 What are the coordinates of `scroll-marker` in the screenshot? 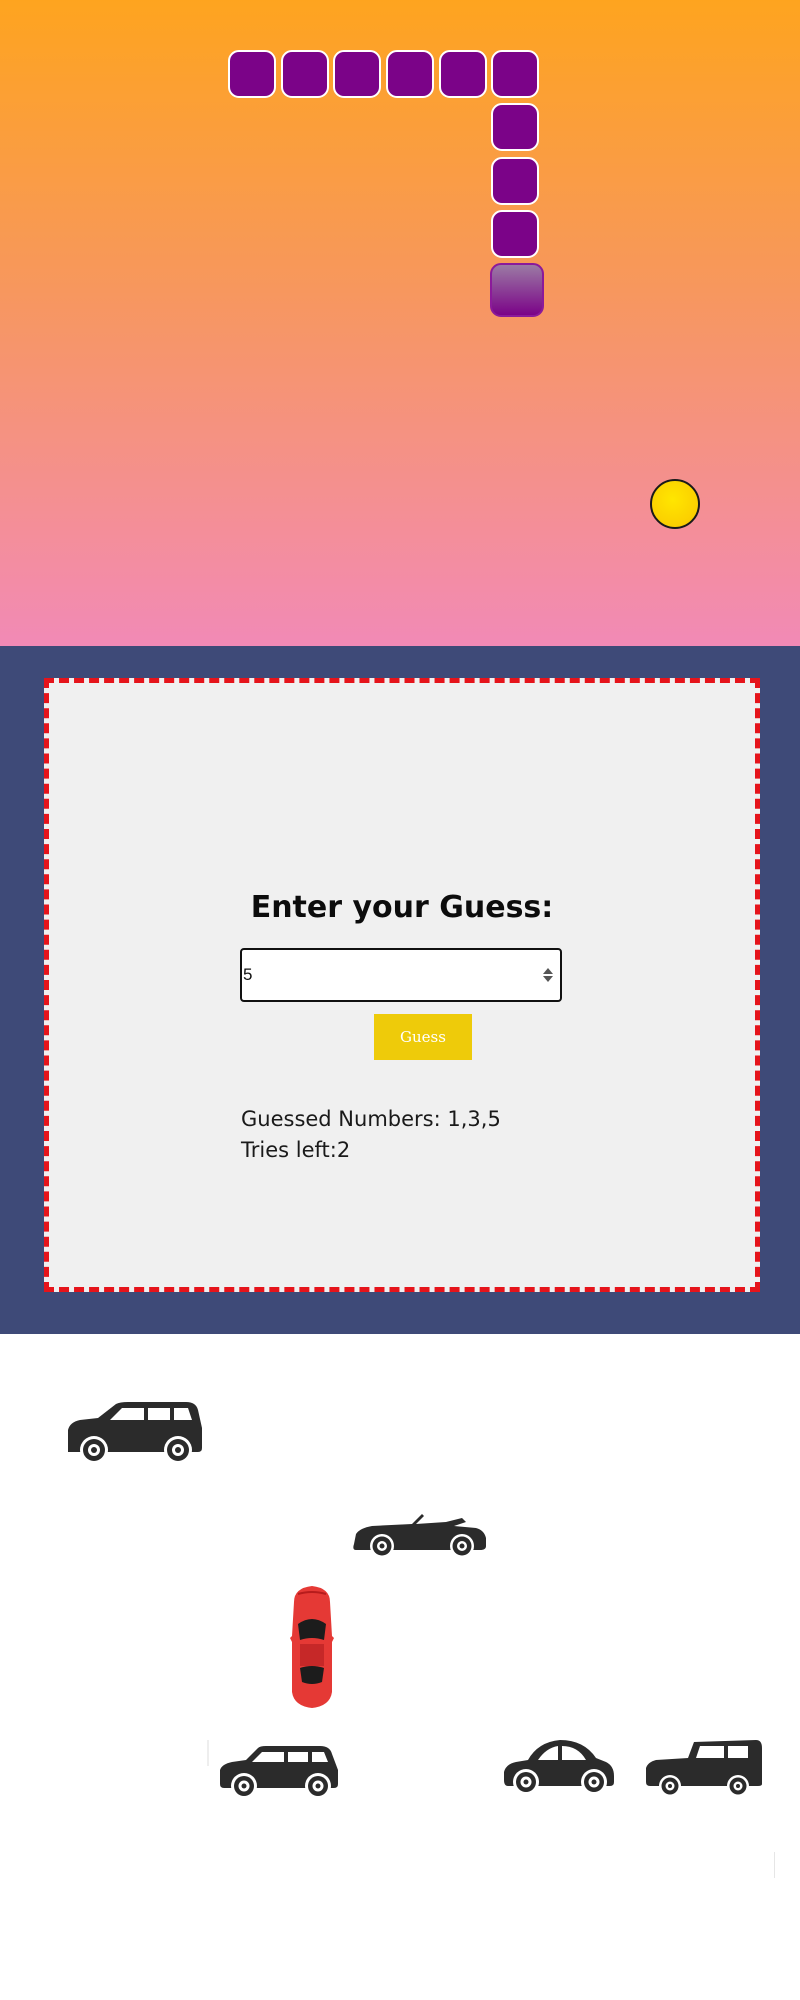 It's located at (774, 1865).